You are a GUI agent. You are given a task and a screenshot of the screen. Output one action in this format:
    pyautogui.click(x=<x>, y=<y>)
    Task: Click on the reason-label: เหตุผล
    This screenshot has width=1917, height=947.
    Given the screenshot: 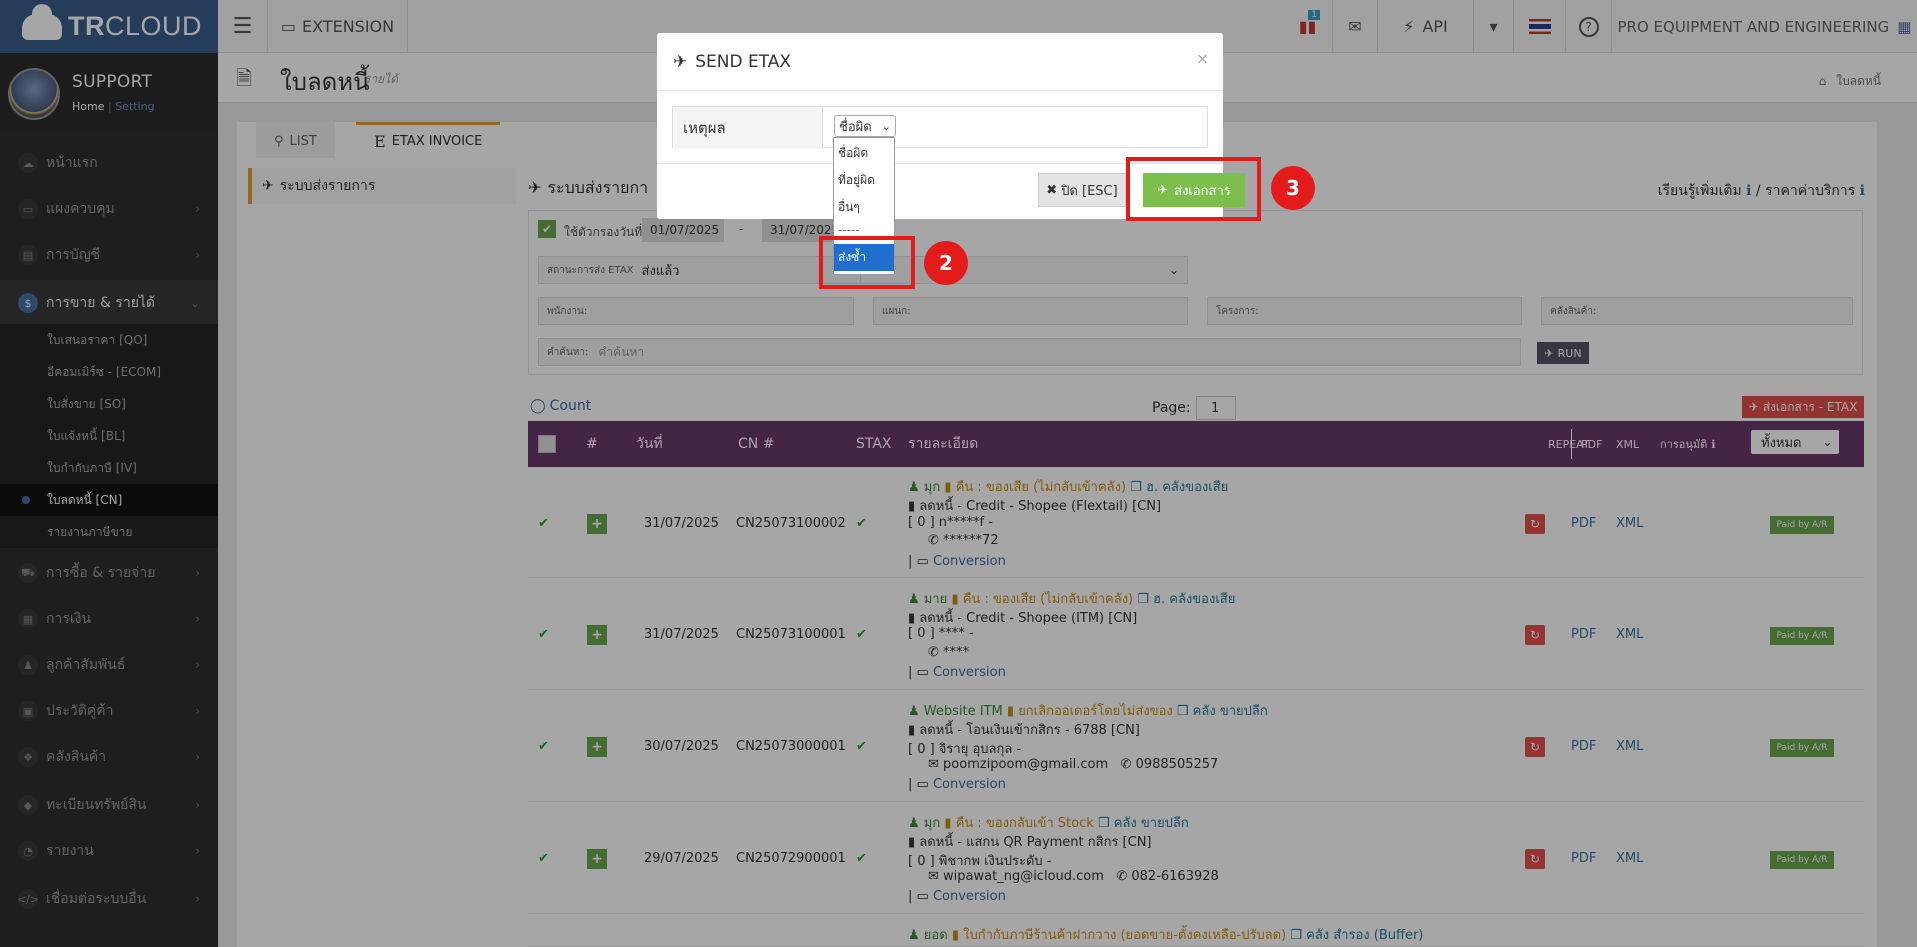 What is the action you would take?
    pyautogui.click(x=748, y=128)
    